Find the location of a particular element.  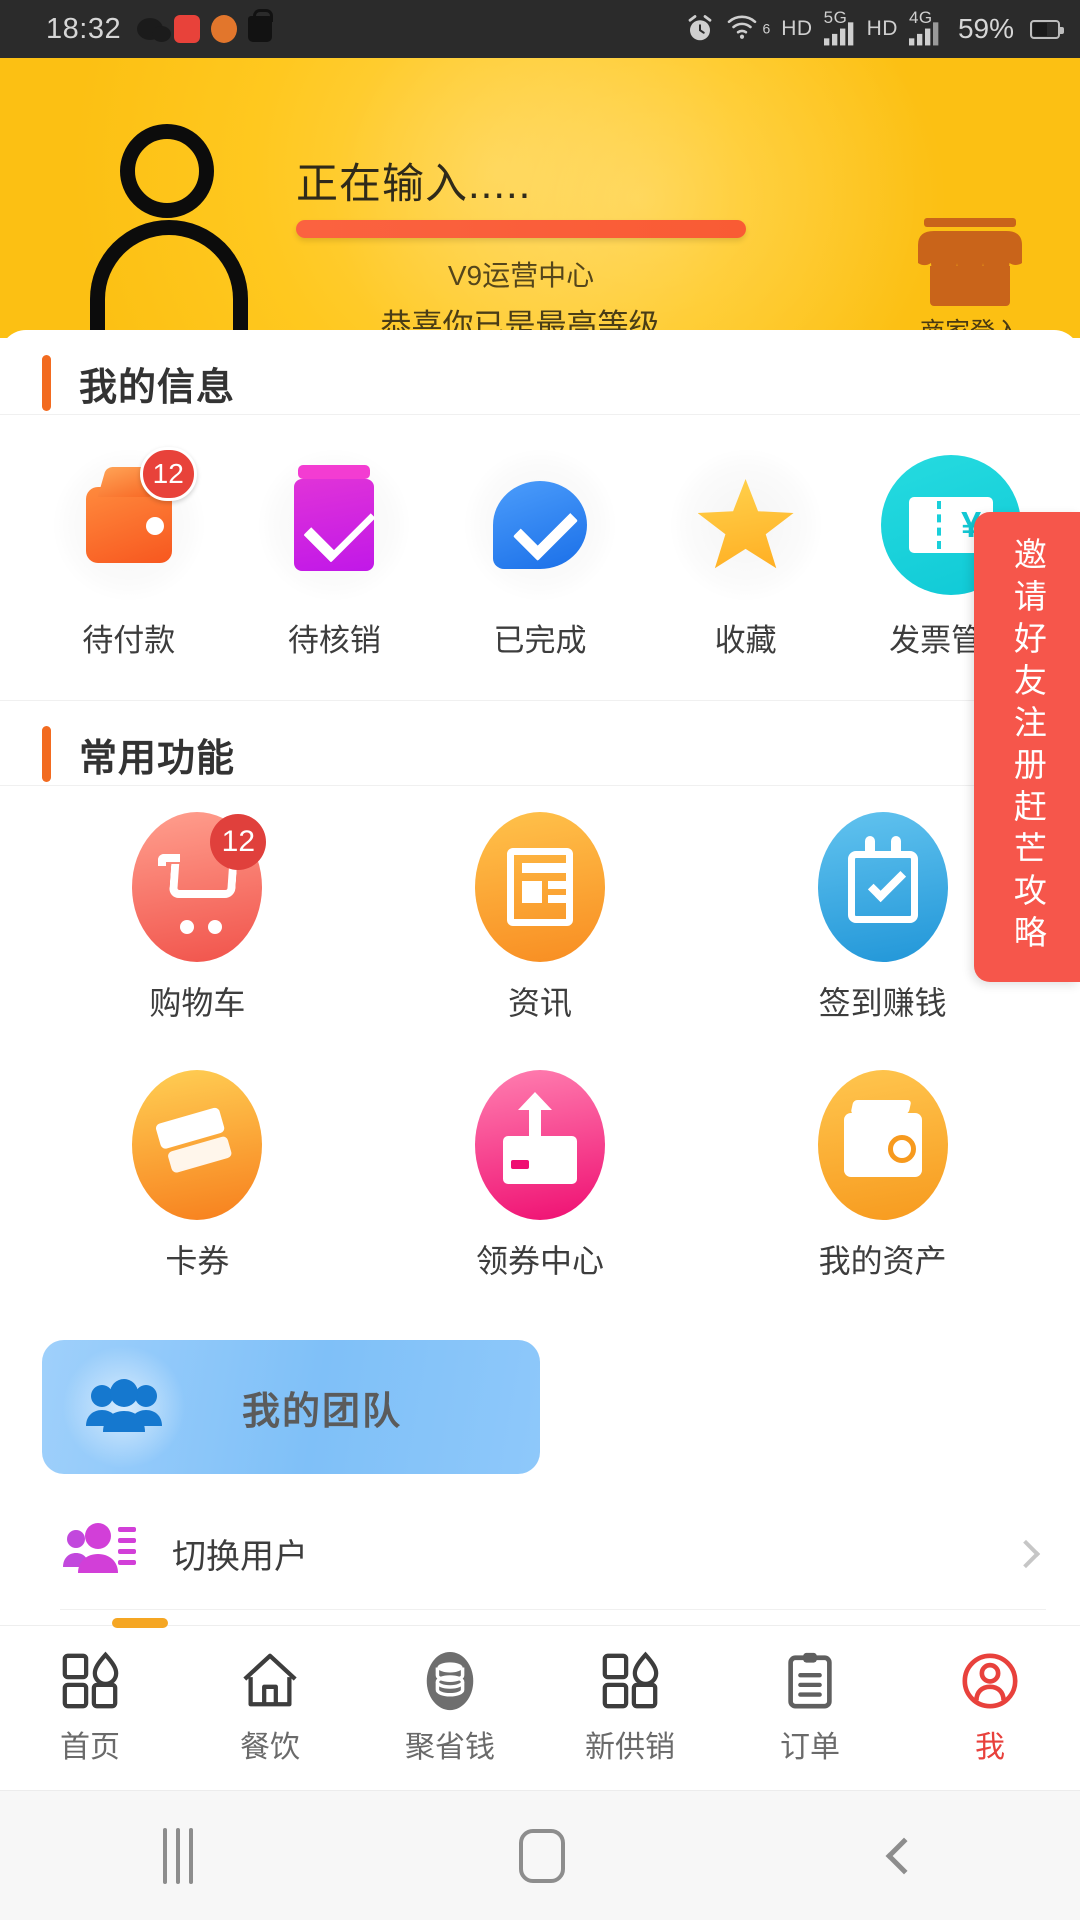

mailbox-icon is located at coordinates (334, 525).